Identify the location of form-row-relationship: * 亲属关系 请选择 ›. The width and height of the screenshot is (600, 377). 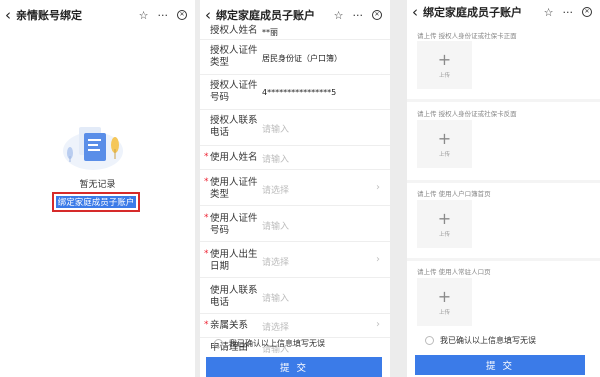
(295, 326).